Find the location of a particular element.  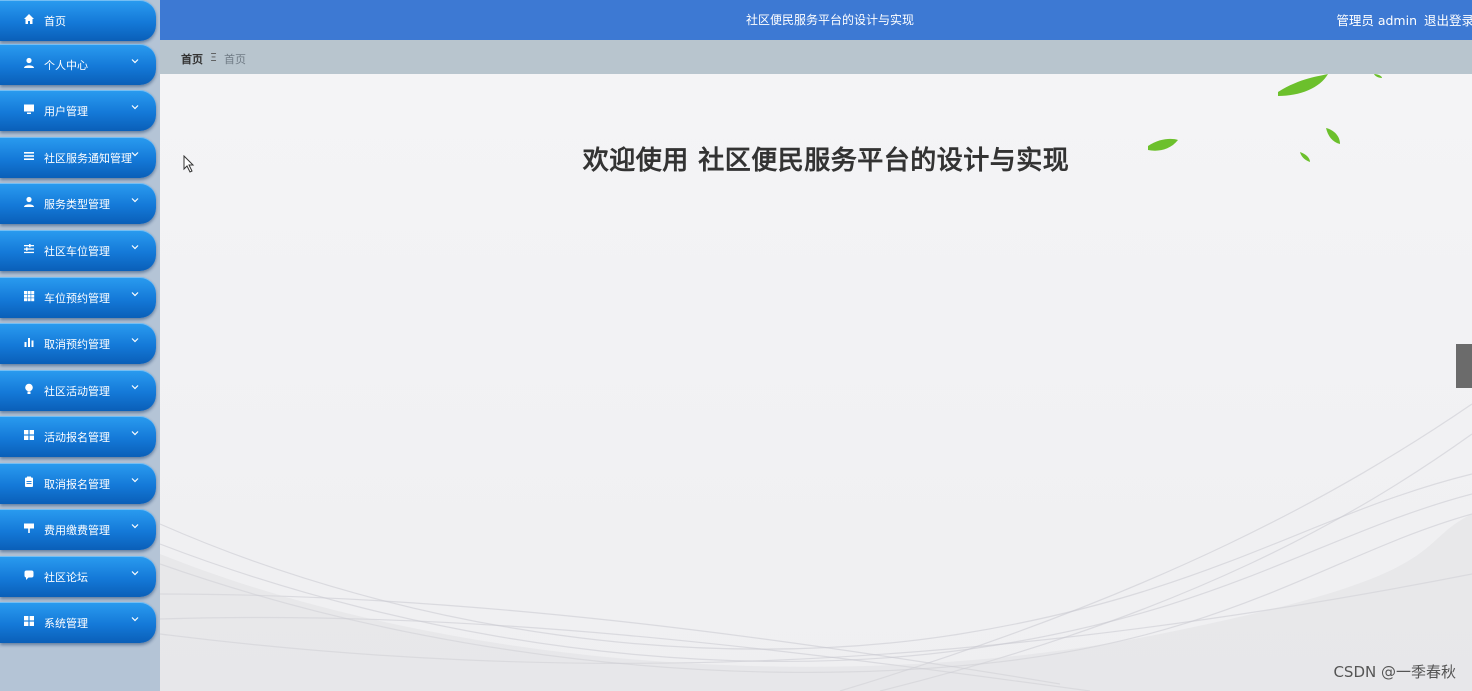

sidebar-item-label: 服务类型管理 is located at coordinates (77, 204).